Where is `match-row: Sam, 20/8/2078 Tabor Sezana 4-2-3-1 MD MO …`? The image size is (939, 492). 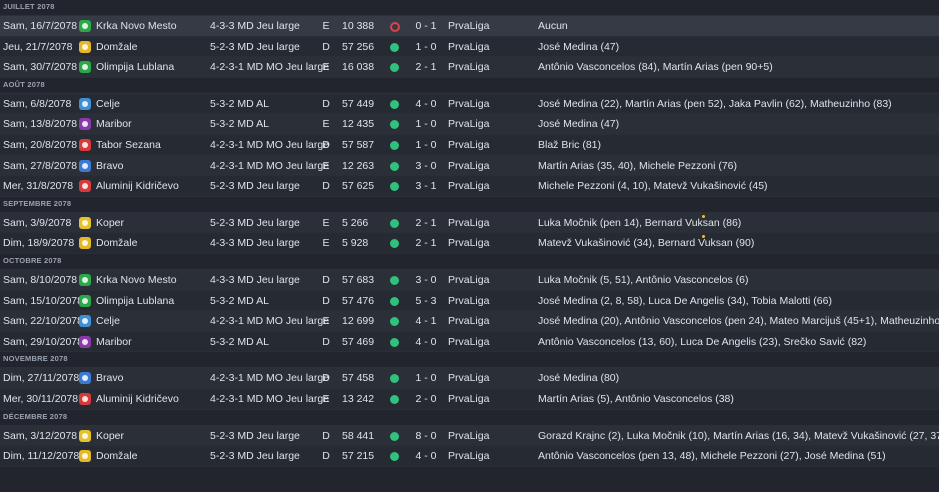 match-row: Sam, 20/8/2078 Tabor Sezana 4-2-3-1 MD MO … is located at coordinates (469, 145).